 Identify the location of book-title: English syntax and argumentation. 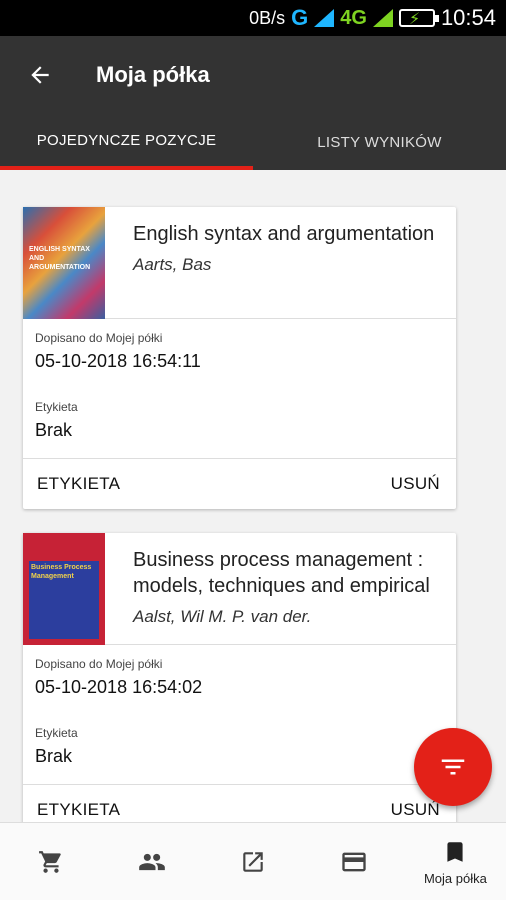
(284, 234).